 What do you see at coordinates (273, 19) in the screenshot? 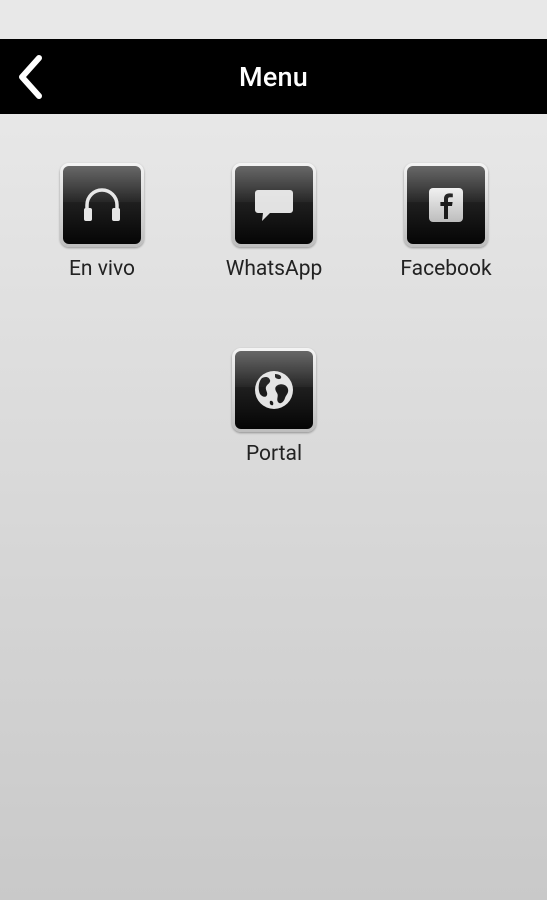
I see `status-bar-area` at bounding box center [273, 19].